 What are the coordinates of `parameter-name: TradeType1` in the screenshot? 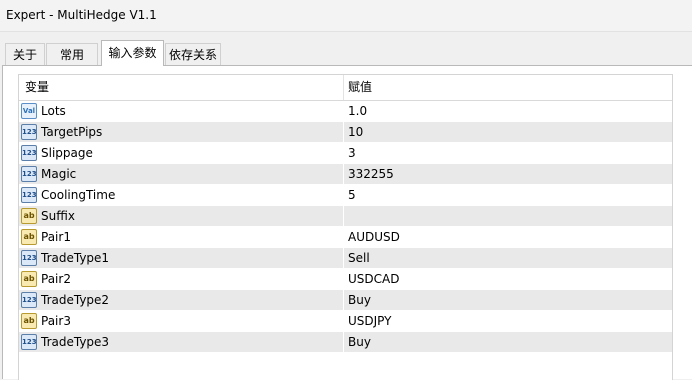 It's located at (75, 258).